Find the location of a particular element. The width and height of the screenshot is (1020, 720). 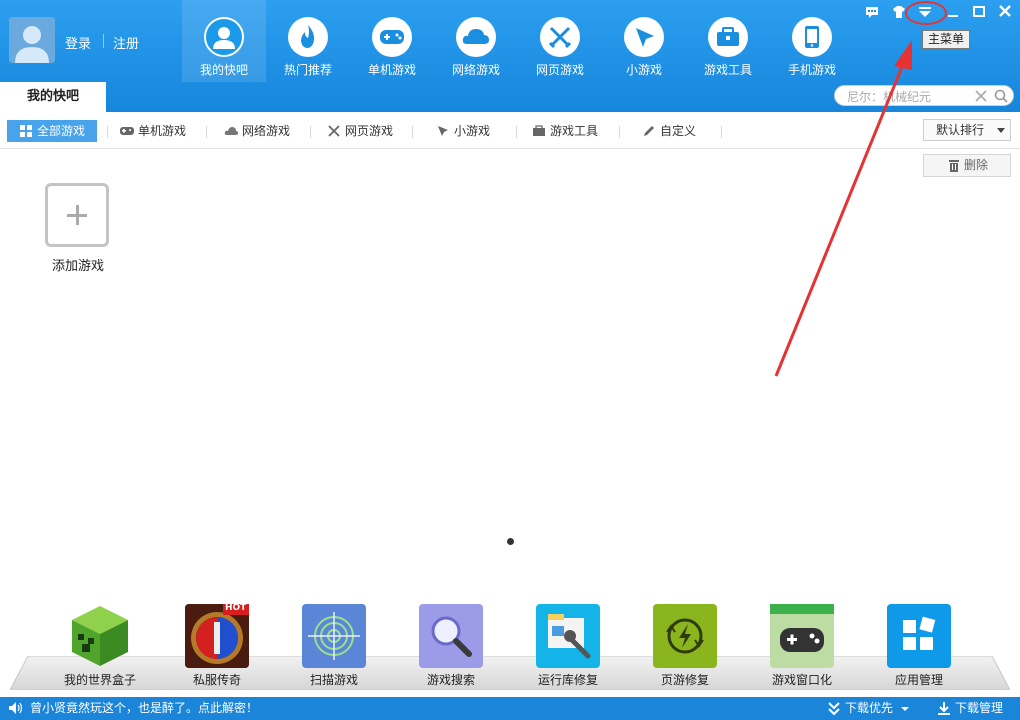

folder-wrench-icon is located at coordinates (568, 636).